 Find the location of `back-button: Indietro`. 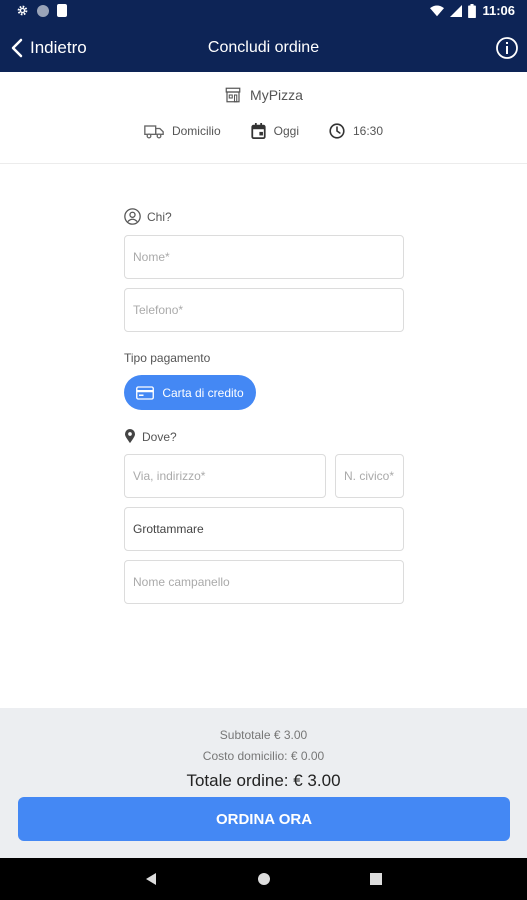

back-button: Indietro is located at coordinates (48, 48).